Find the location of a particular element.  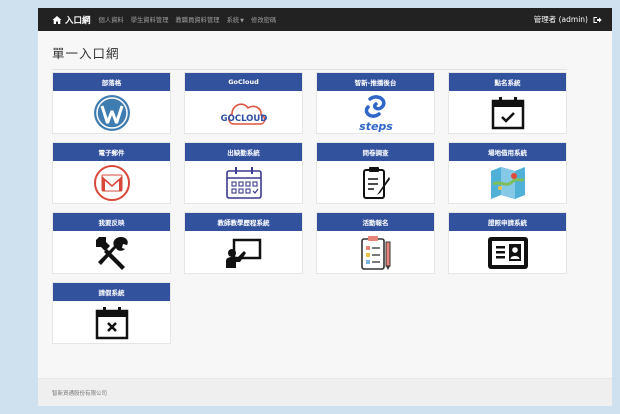

card-title: 我要反映 is located at coordinates (111, 222).